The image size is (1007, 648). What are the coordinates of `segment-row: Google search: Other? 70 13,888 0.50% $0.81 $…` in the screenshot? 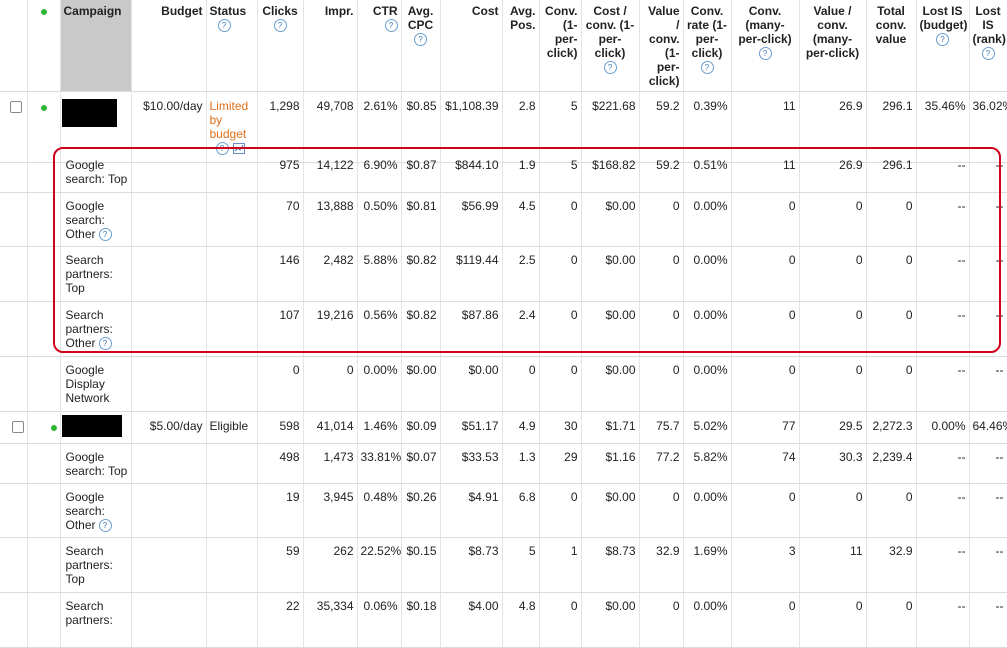 It's located at (503, 219).